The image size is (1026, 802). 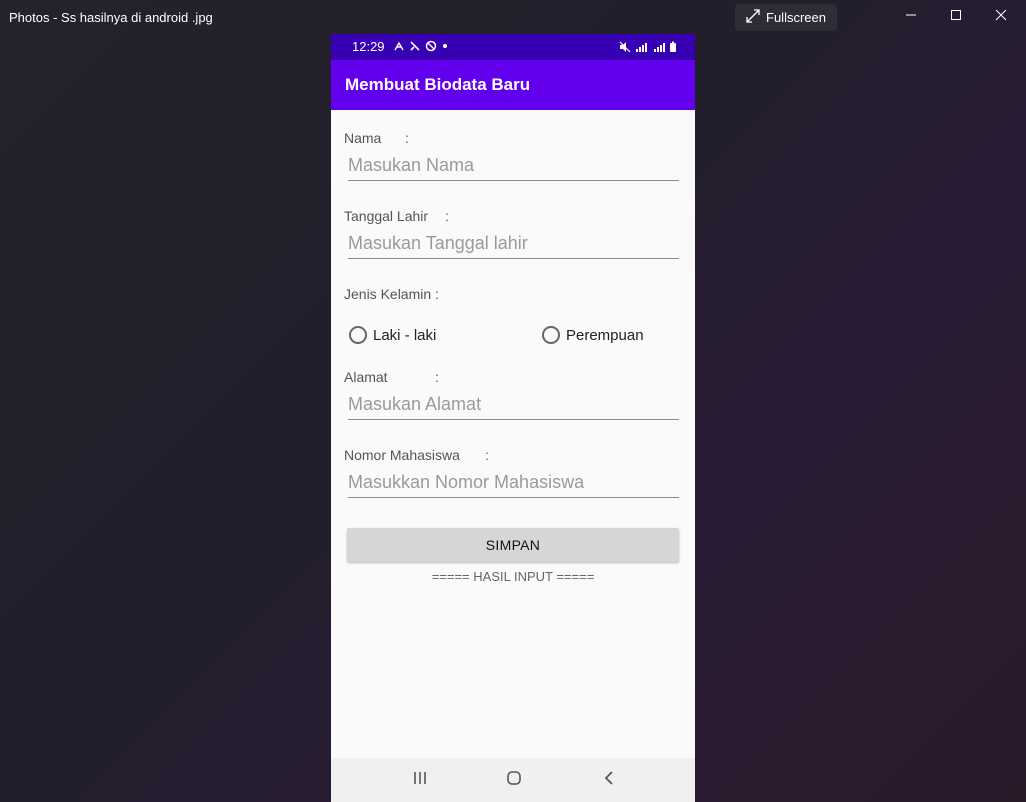 I want to click on app-bar-title: Membuat Biodata Baru, so click(x=438, y=84).